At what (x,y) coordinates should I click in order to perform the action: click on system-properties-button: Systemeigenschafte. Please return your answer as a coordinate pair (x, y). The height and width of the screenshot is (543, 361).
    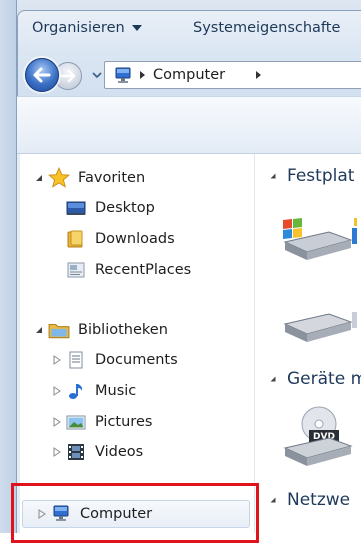
    Looking at the image, I should click on (266, 28).